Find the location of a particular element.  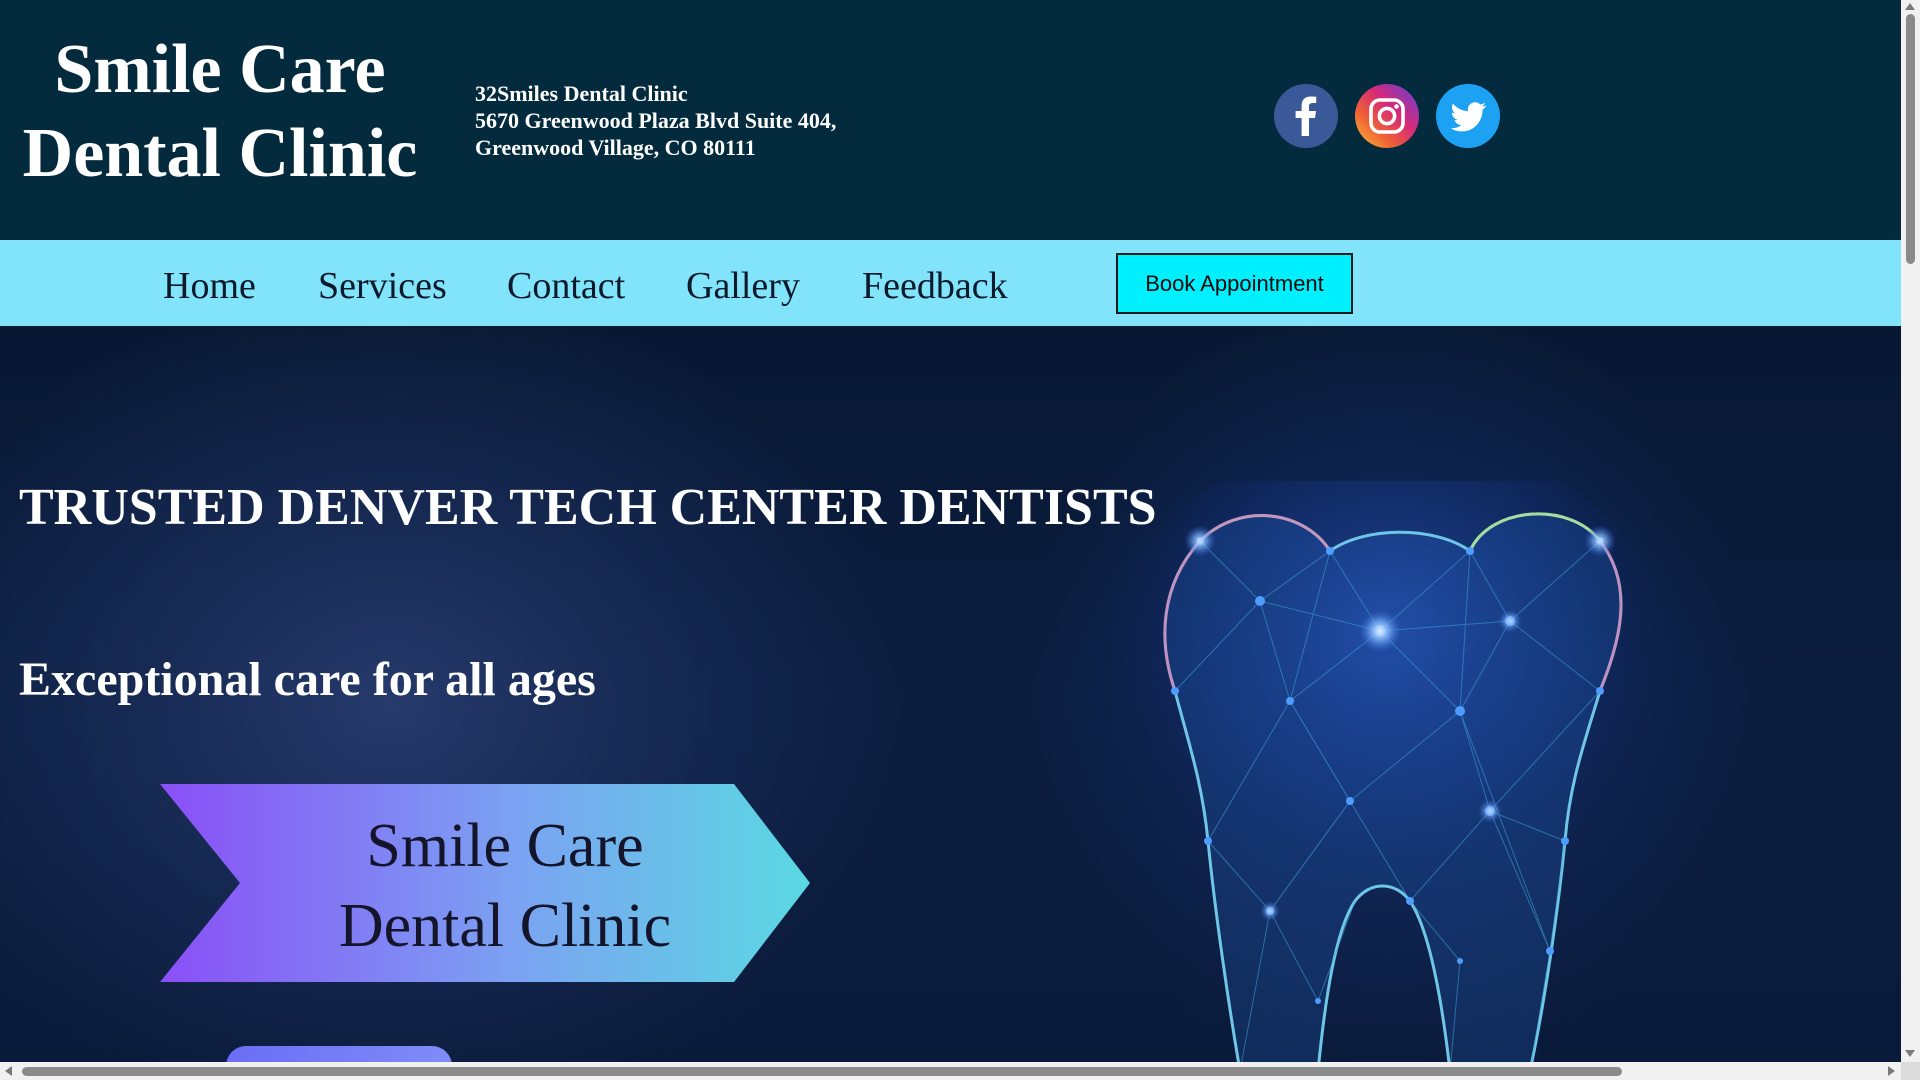

nav-item-contact: Contact is located at coordinates (566, 283).